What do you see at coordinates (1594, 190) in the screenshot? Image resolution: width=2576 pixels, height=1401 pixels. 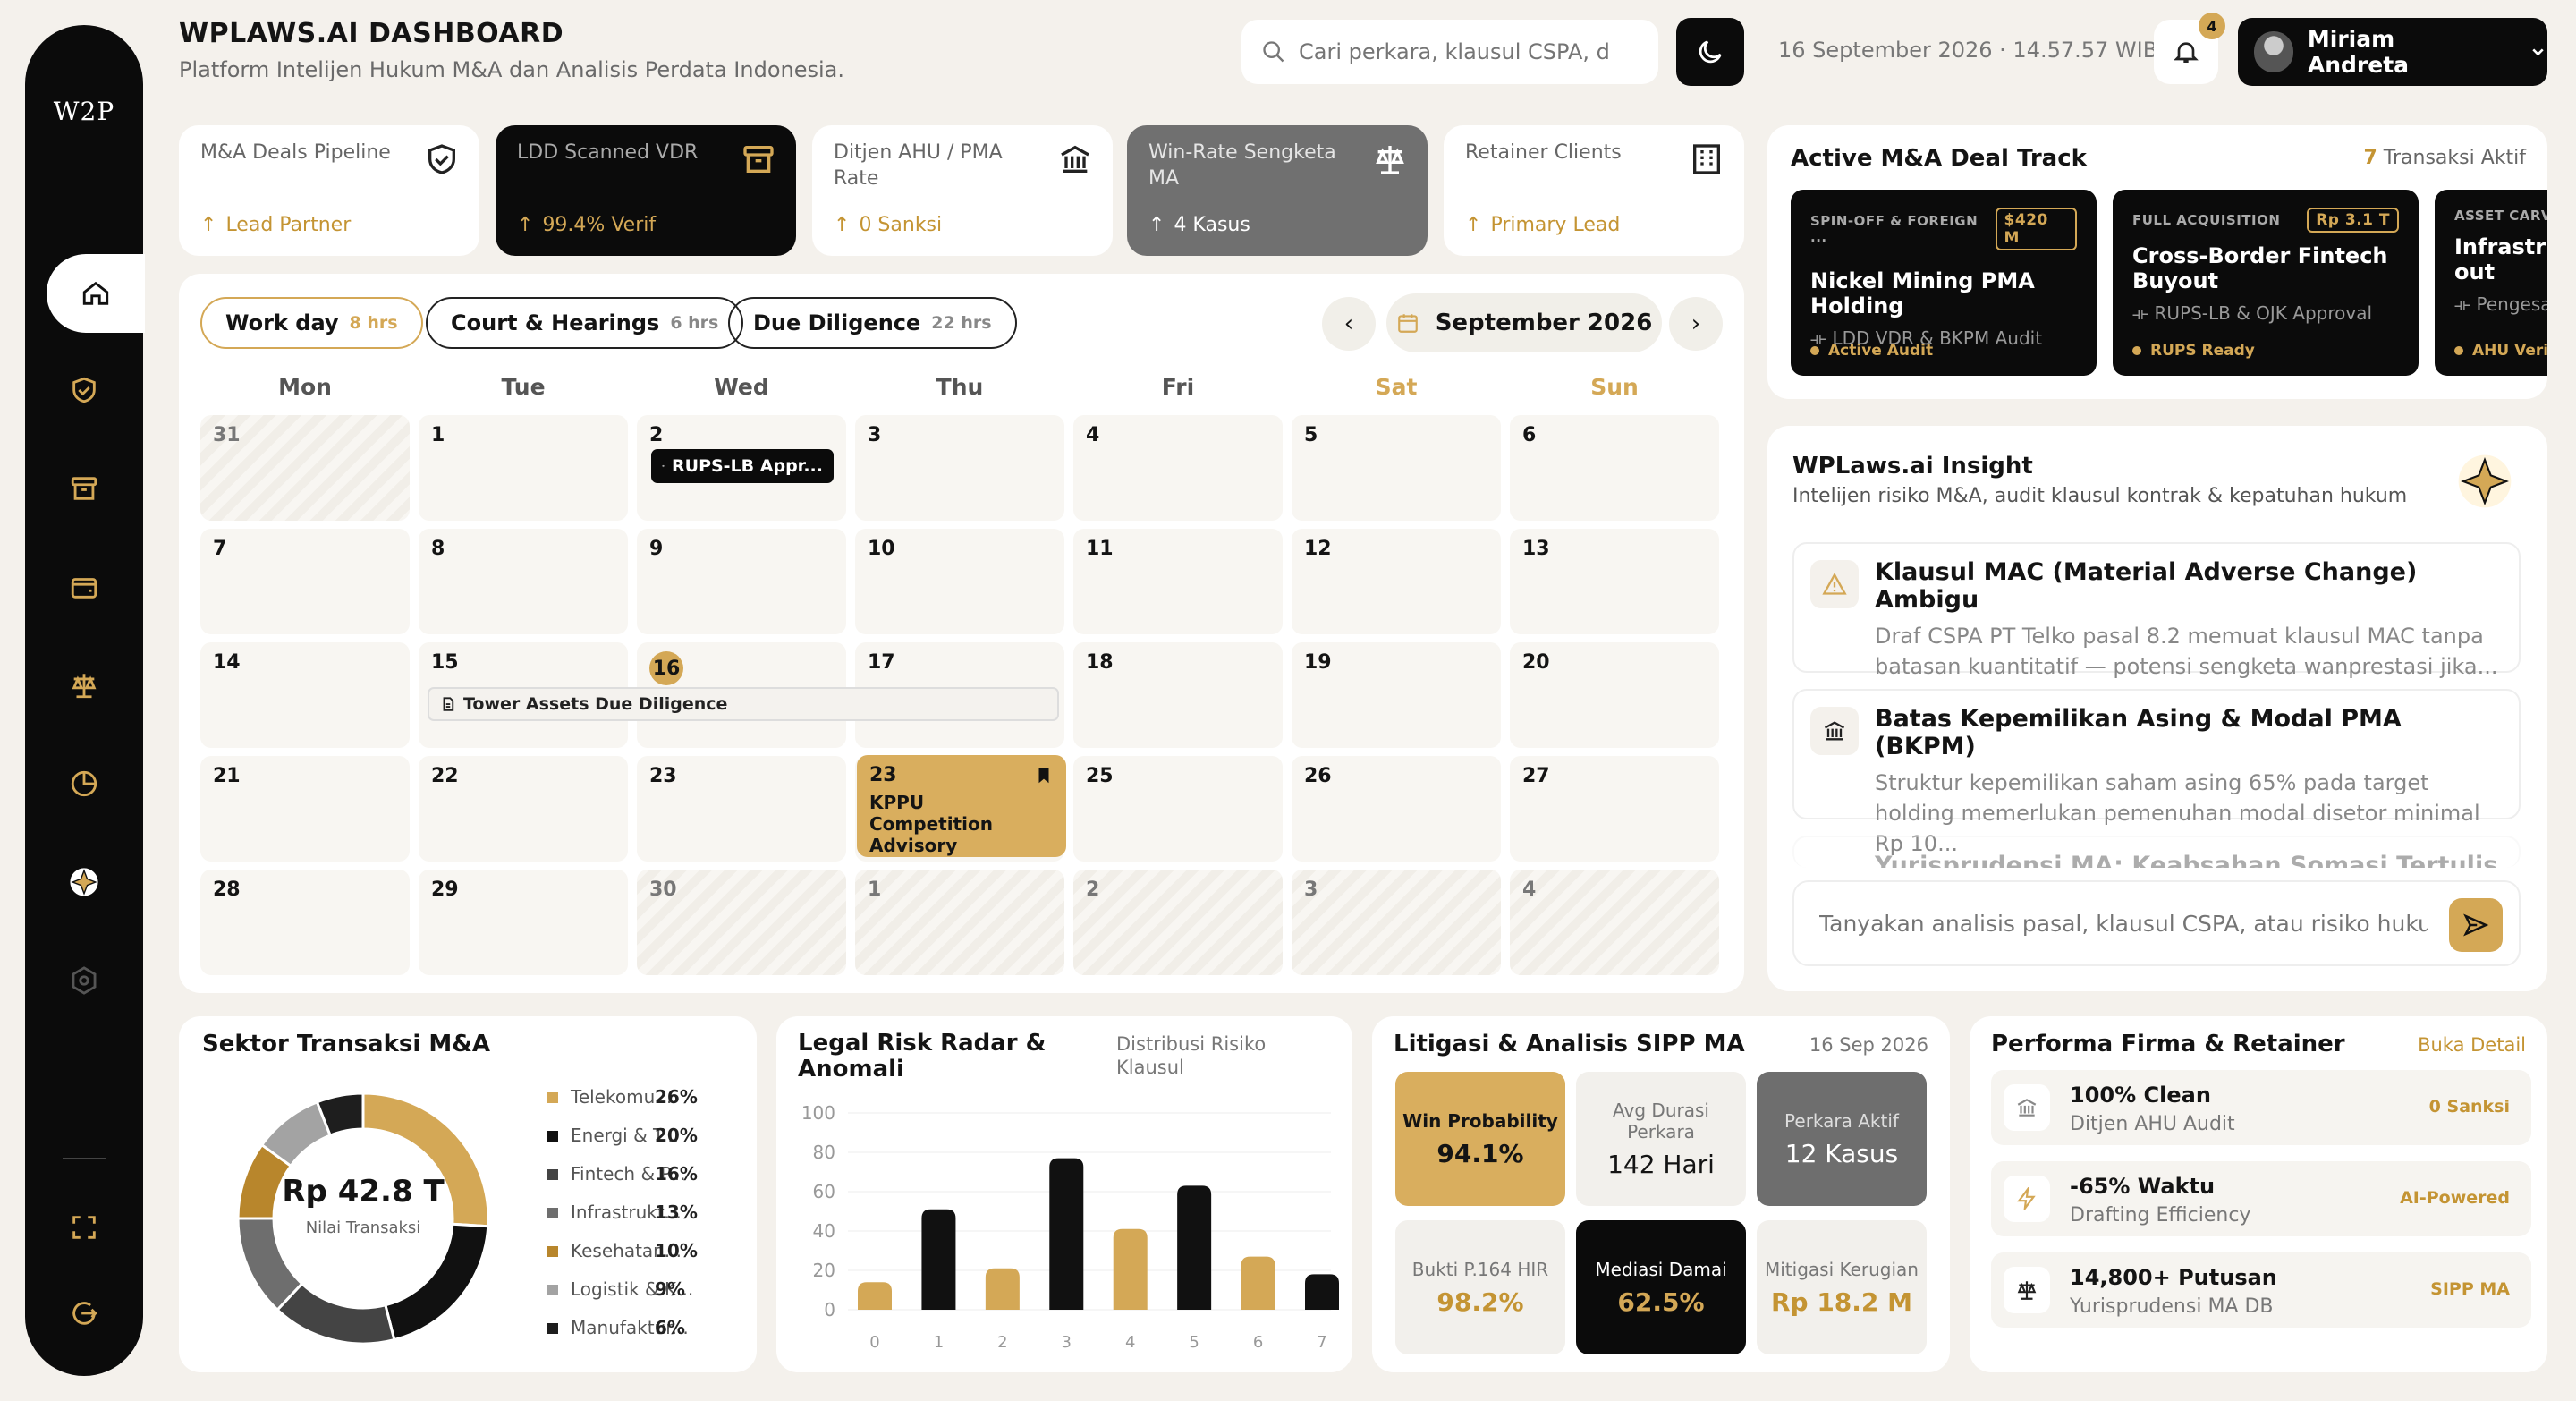 I see `kpi-card-retainer: Retainer Clients ↑ Primary Lead` at bounding box center [1594, 190].